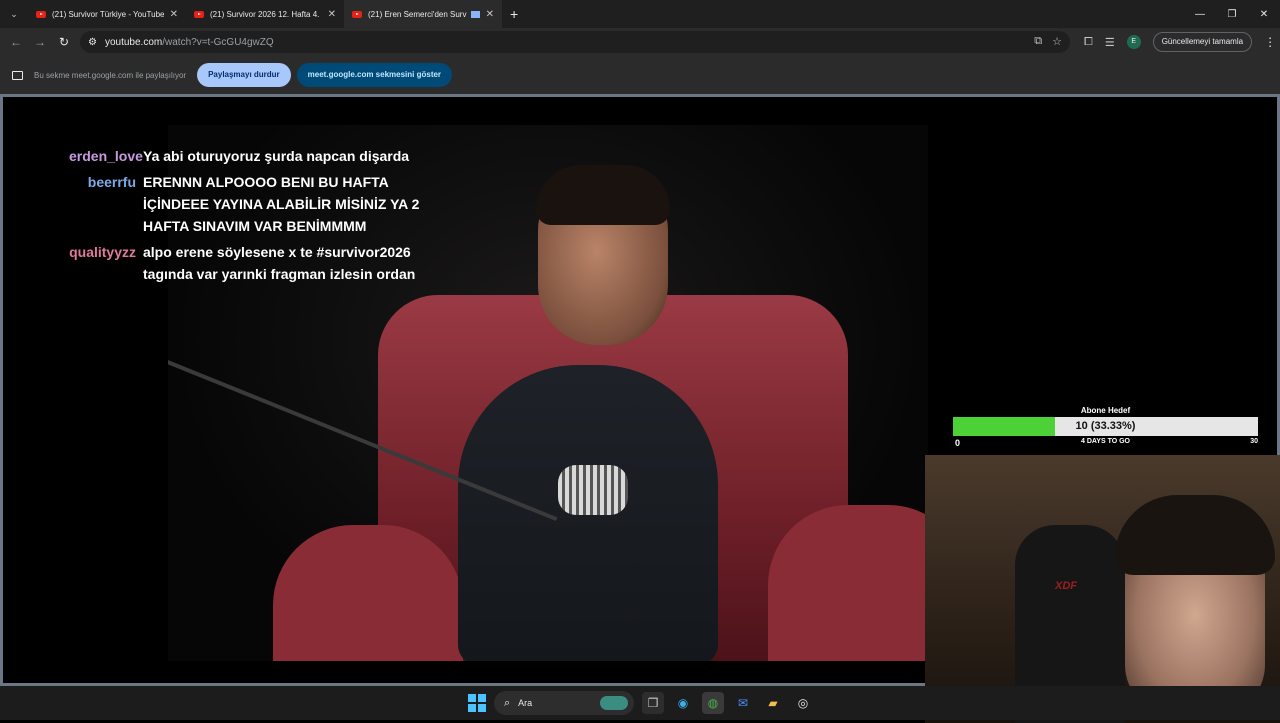 The image size is (1280, 723). Describe the element at coordinates (507, 702) in the screenshot. I see `search-icon: ⌕` at that location.